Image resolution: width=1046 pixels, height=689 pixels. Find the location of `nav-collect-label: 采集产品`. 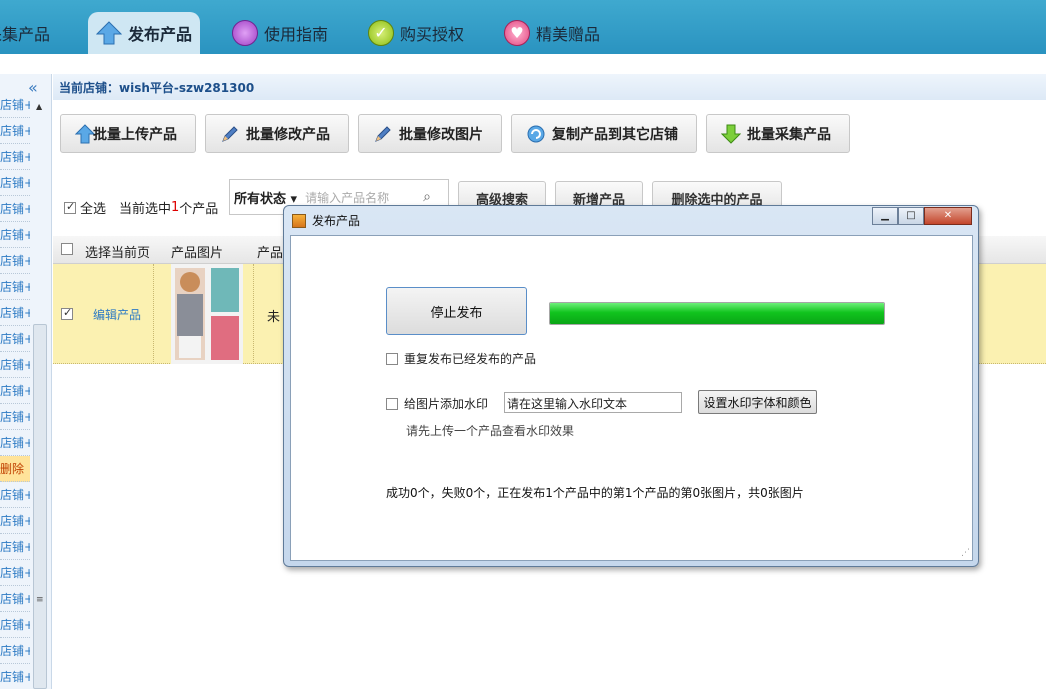

nav-collect-label: 采集产品 is located at coordinates (25, 34).